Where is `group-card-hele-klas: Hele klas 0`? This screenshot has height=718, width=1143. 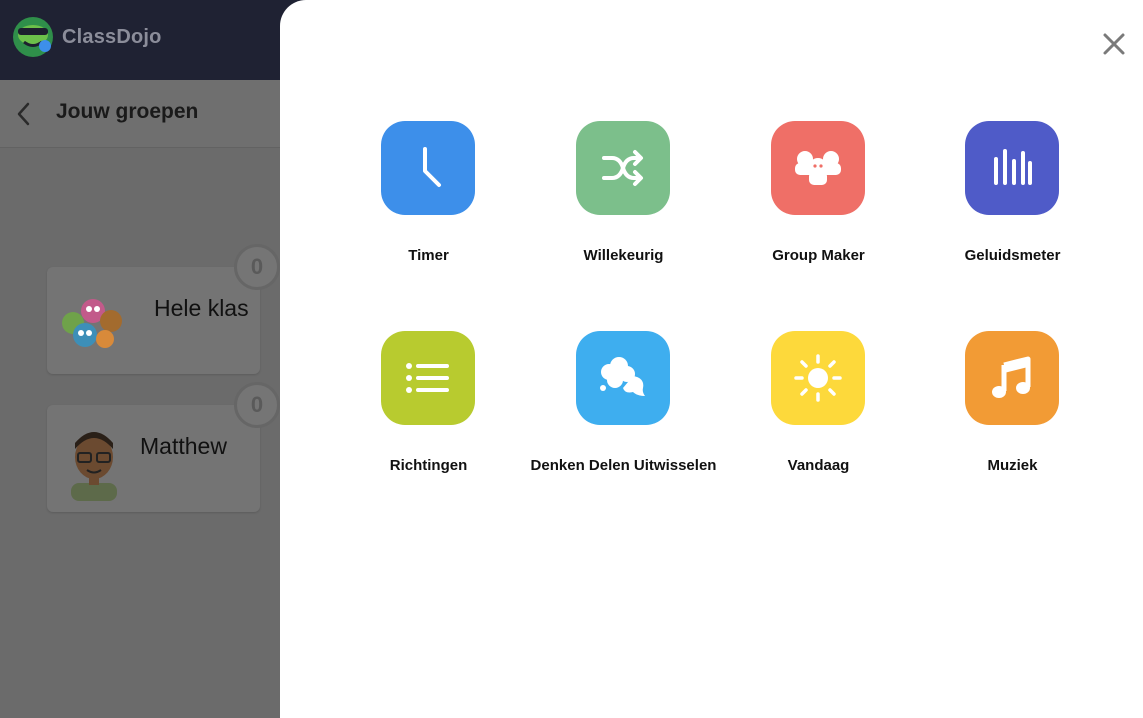
group-card-hele-klas: Hele klas 0 is located at coordinates (163, 309).